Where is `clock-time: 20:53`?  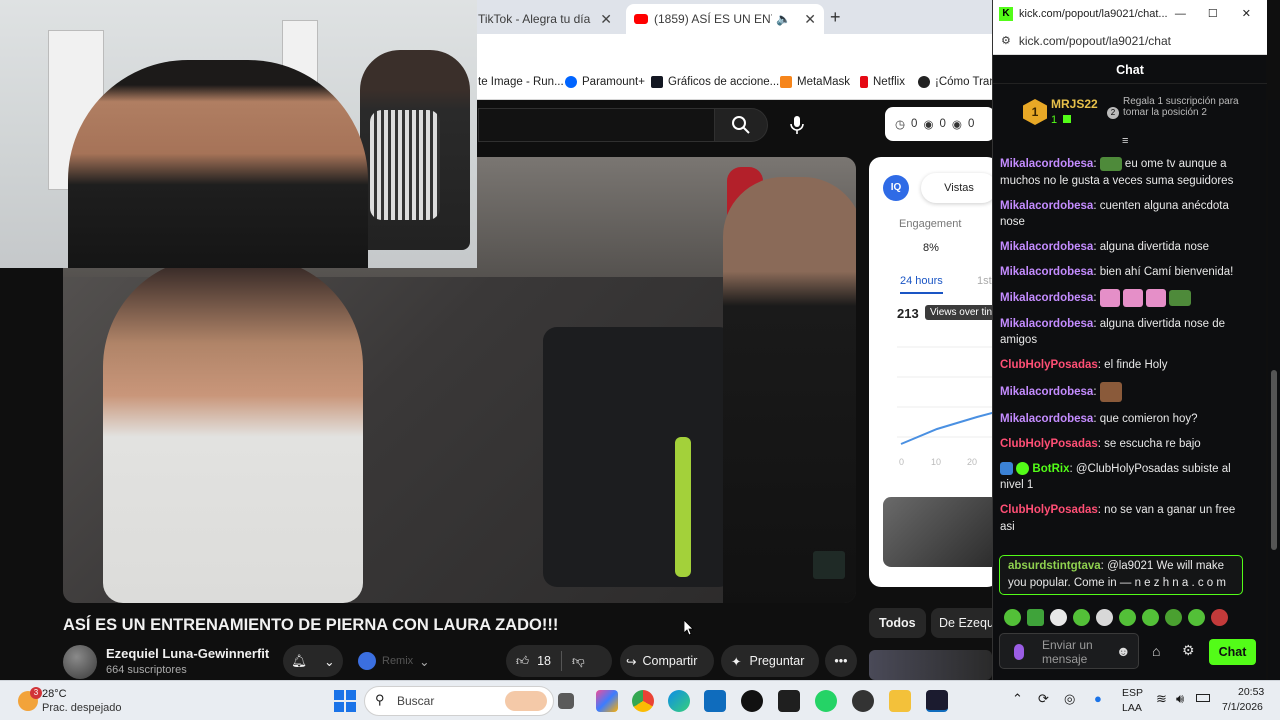
clock-time: 20:53 is located at coordinates (1251, 692).